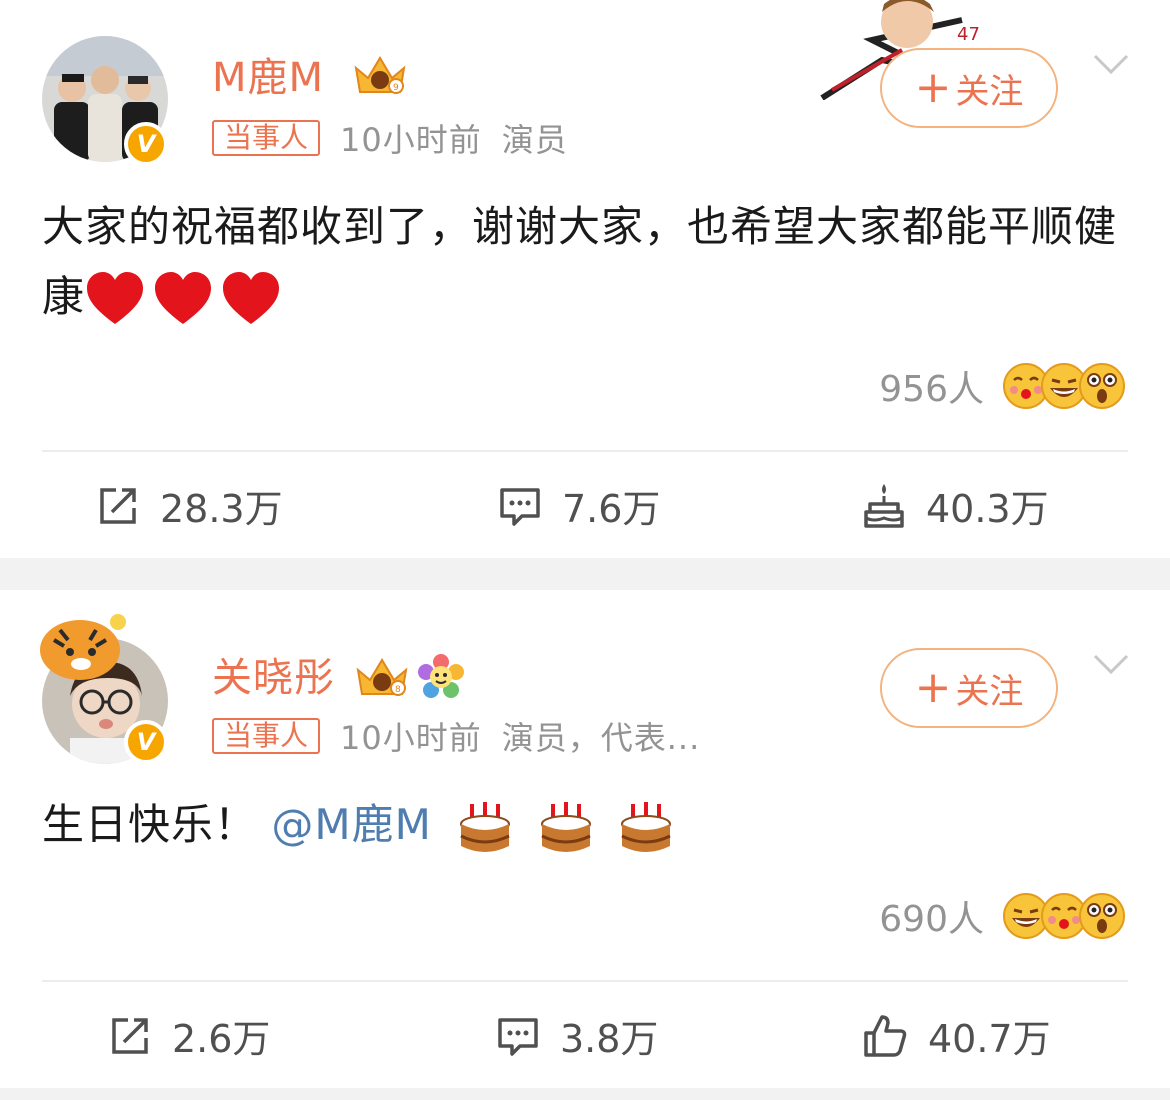 Image resolution: width=1170 pixels, height=1100 pixels. I want to click on username: 关晓彤, so click(273, 678).